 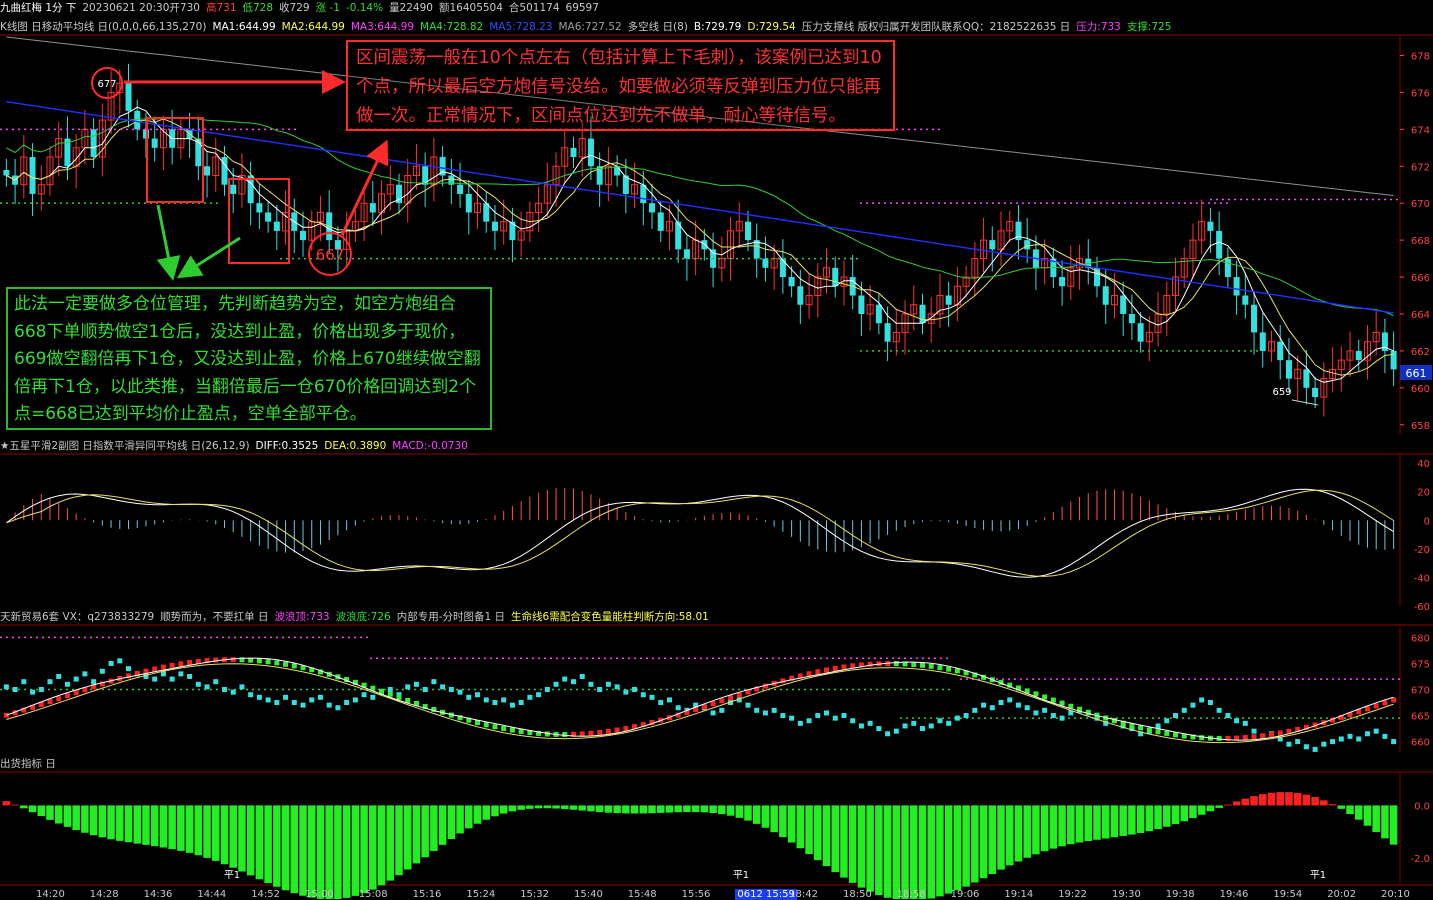 What do you see at coordinates (642, 894) in the screenshot?
I see `time-tick-11: 15:48` at bounding box center [642, 894].